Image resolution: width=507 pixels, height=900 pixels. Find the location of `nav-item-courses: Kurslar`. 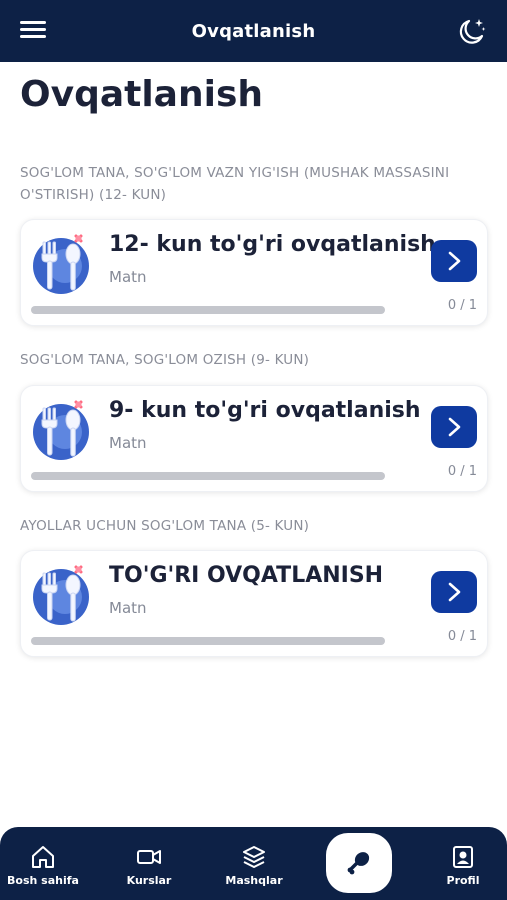

nav-item-courses: Kurslar is located at coordinates (149, 866).